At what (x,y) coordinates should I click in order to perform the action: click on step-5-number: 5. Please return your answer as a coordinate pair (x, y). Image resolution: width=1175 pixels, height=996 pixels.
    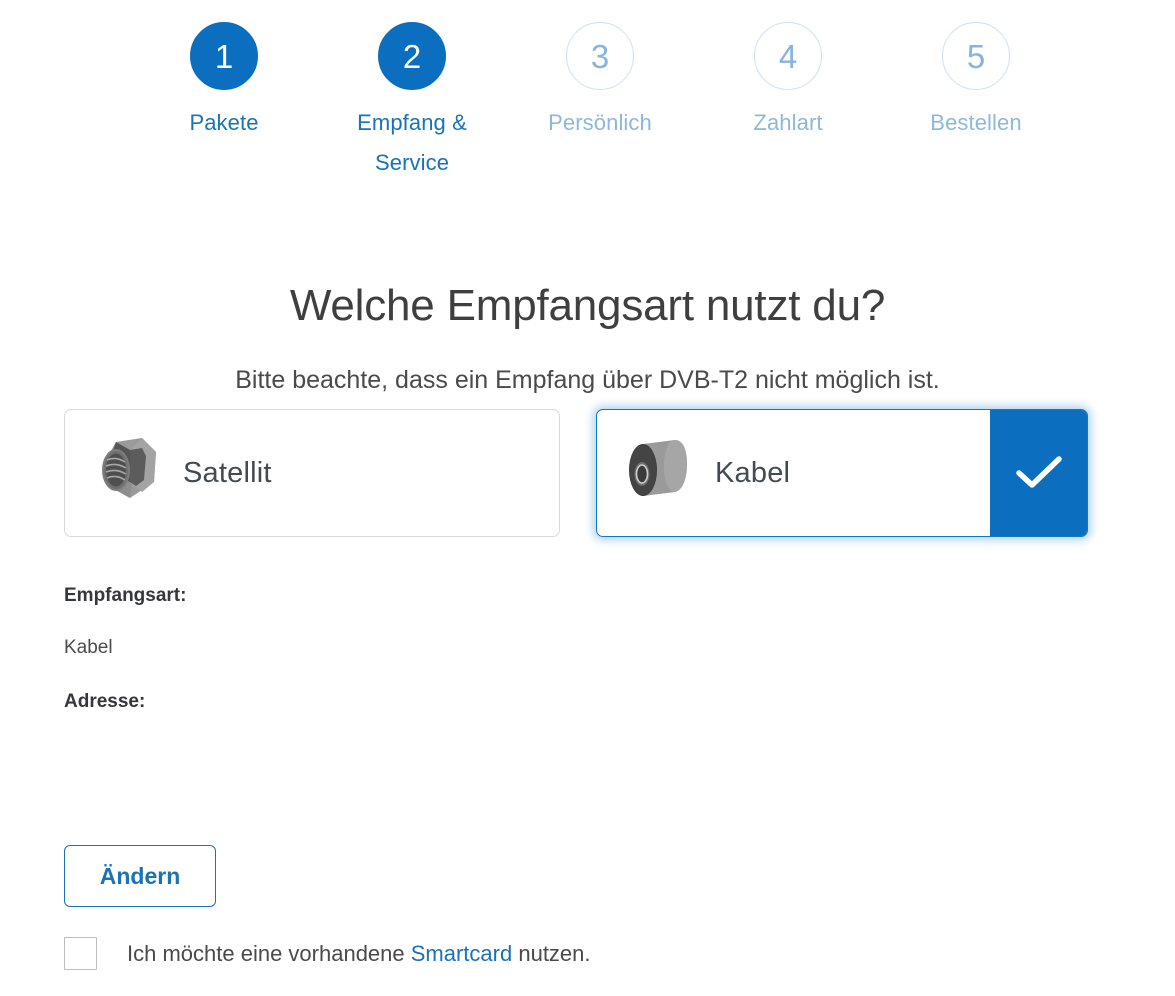
    Looking at the image, I should click on (976, 56).